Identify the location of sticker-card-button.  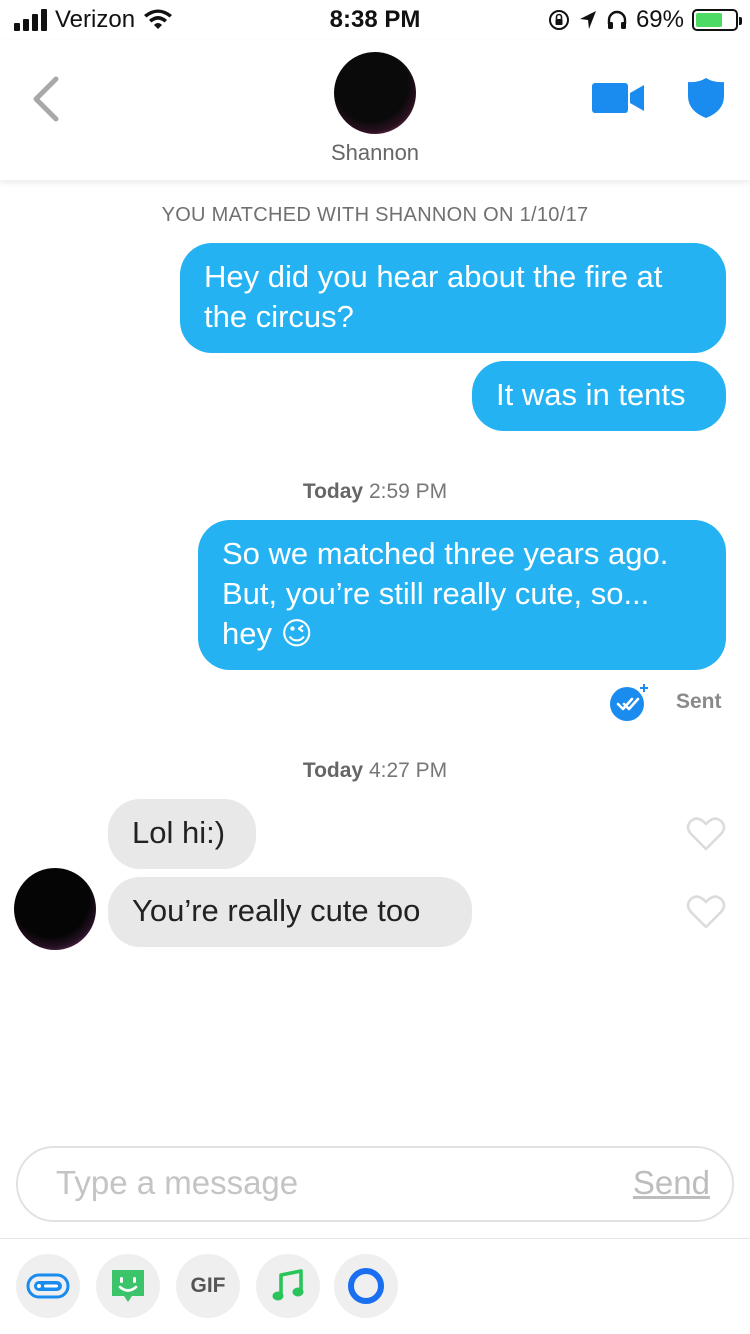
(48, 1286).